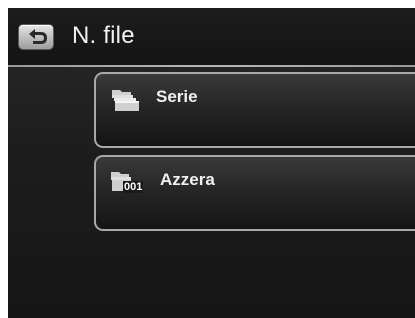 The height and width of the screenshot is (318, 415). What do you see at coordinates (126, 100) in the screenshot?
I see `folder-stack-icon` at bounding box center [126, 100].